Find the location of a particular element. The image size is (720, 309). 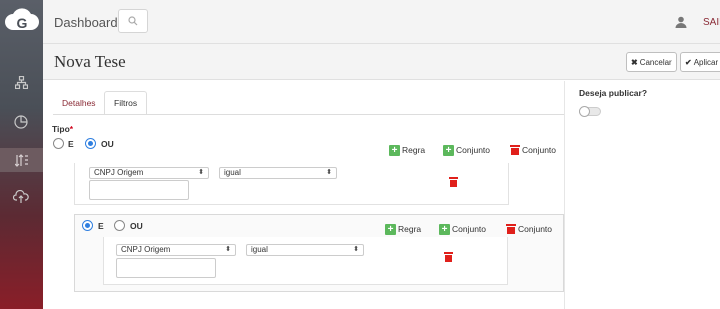

sort-icon is located at coordinates (21, 160).